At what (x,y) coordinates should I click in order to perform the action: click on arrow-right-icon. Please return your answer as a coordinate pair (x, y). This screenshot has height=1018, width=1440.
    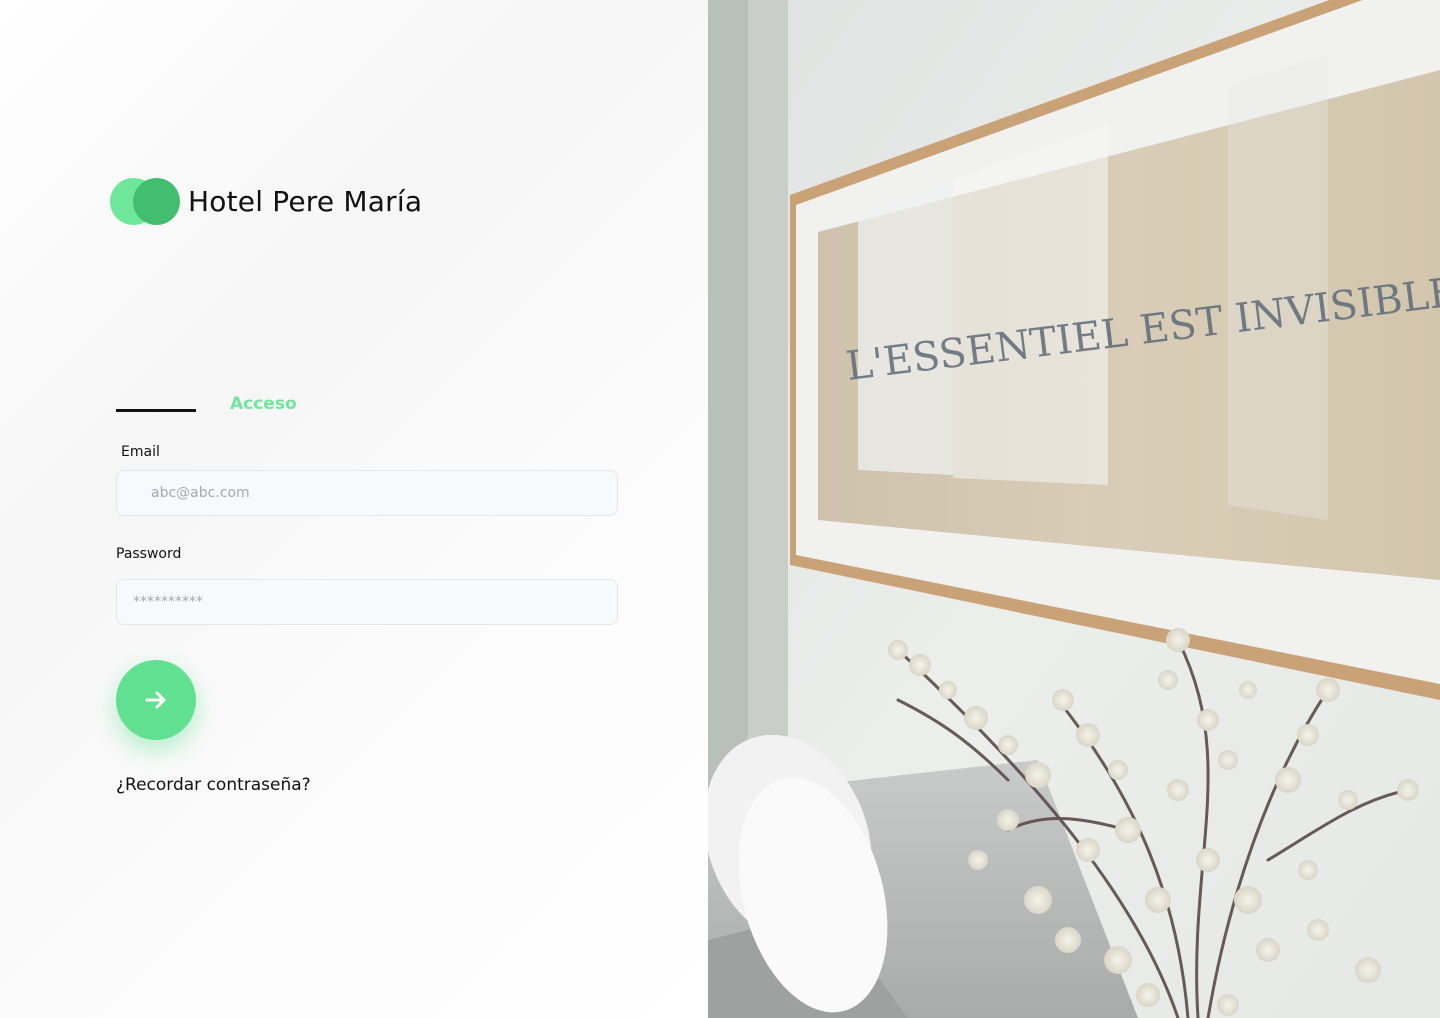
    Looking at the image, I should click on (155, 700).